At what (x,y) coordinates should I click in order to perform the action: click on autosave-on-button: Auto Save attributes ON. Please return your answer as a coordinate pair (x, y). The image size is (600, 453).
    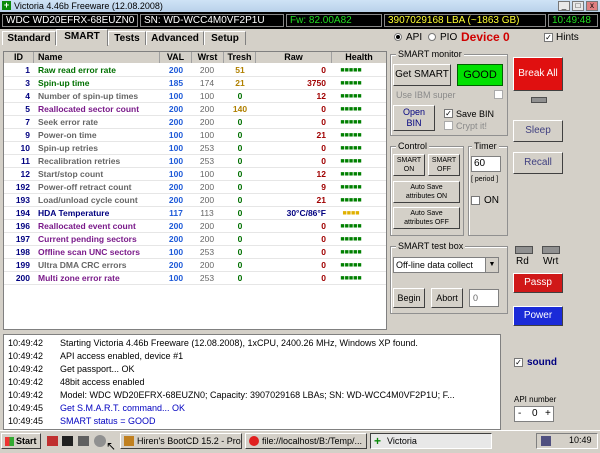
    Looking at the image, I should click on (426, 192).